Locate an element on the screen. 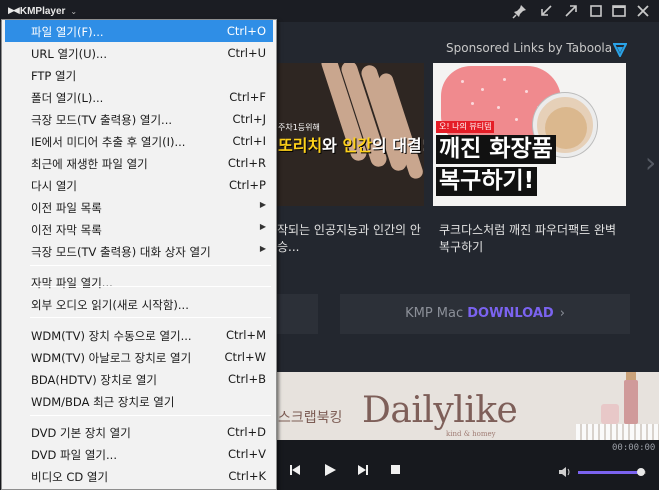 The height and width of the screenshot is (490, 659). menu-item-open-ie-extract: IE에서 미디어 추출 후 열기(I)... Ctrl+I is located at coordinates (139, 141).